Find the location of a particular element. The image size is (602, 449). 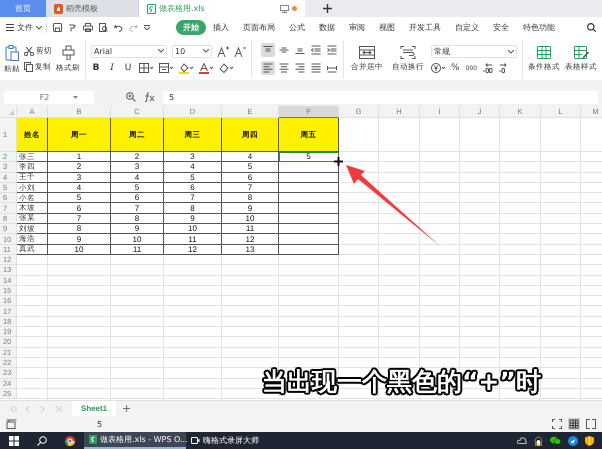

ribbon-tab: 公式 is located at coordinates (297, 27).